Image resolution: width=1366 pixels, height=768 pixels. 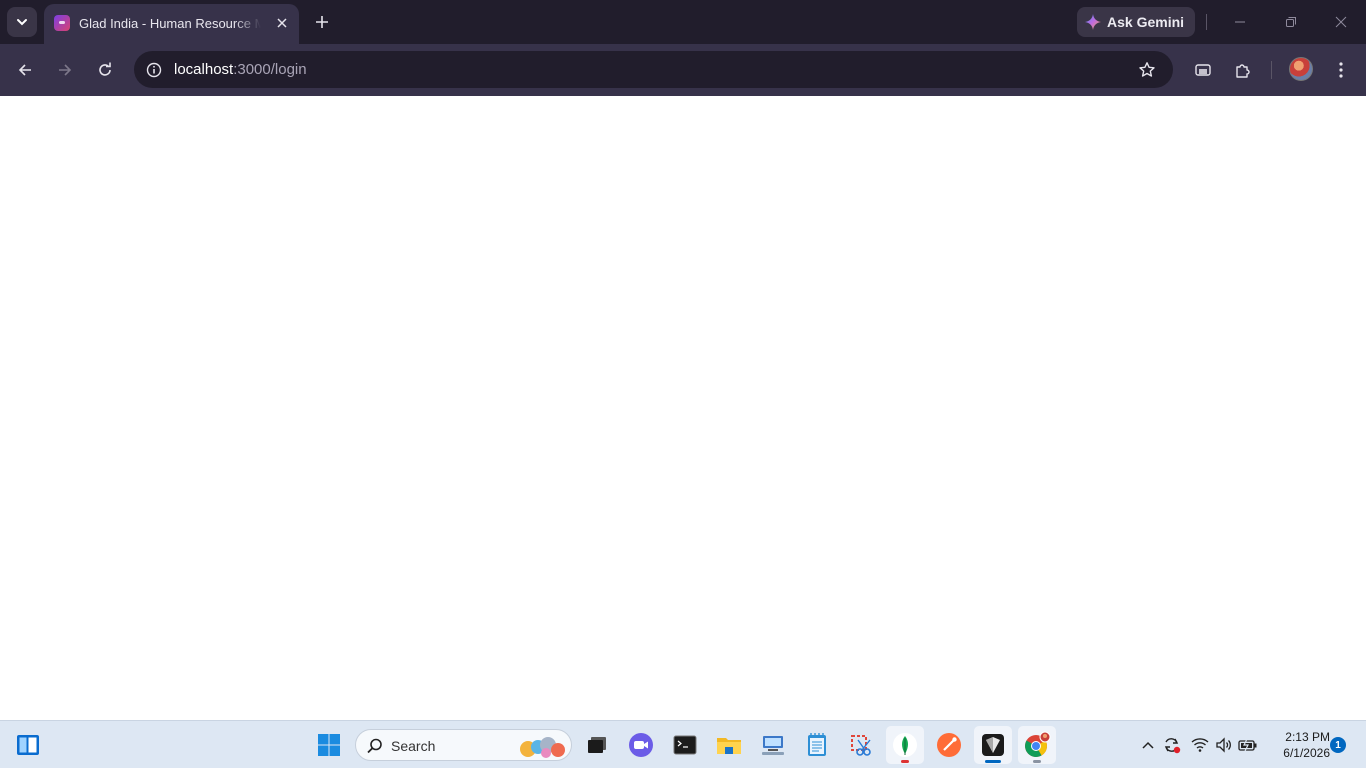 What do you see at coordinates (993, 761) in the screenshot?
I see `active-indicator` at bounding box center [993, 761].